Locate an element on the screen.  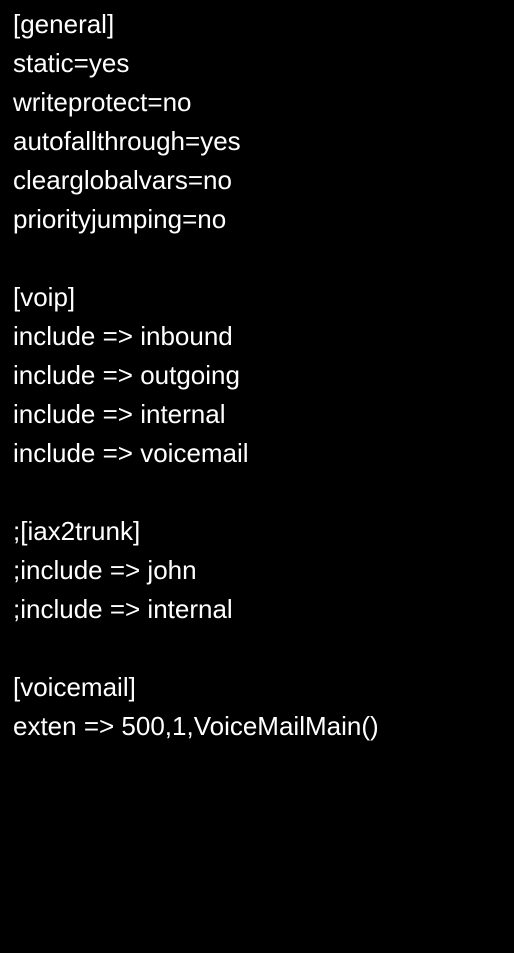
comment-include-internal: ;include => internal is located at coordinates (123, 609).